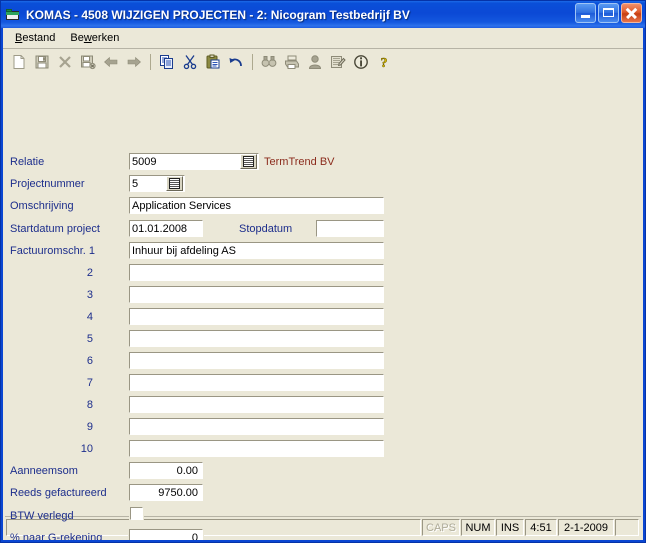 This screenshot has height=543, width=646. Describe the element at coordinates (89, 405) in the screenshot. I see `label-row-8: 8` at that location.